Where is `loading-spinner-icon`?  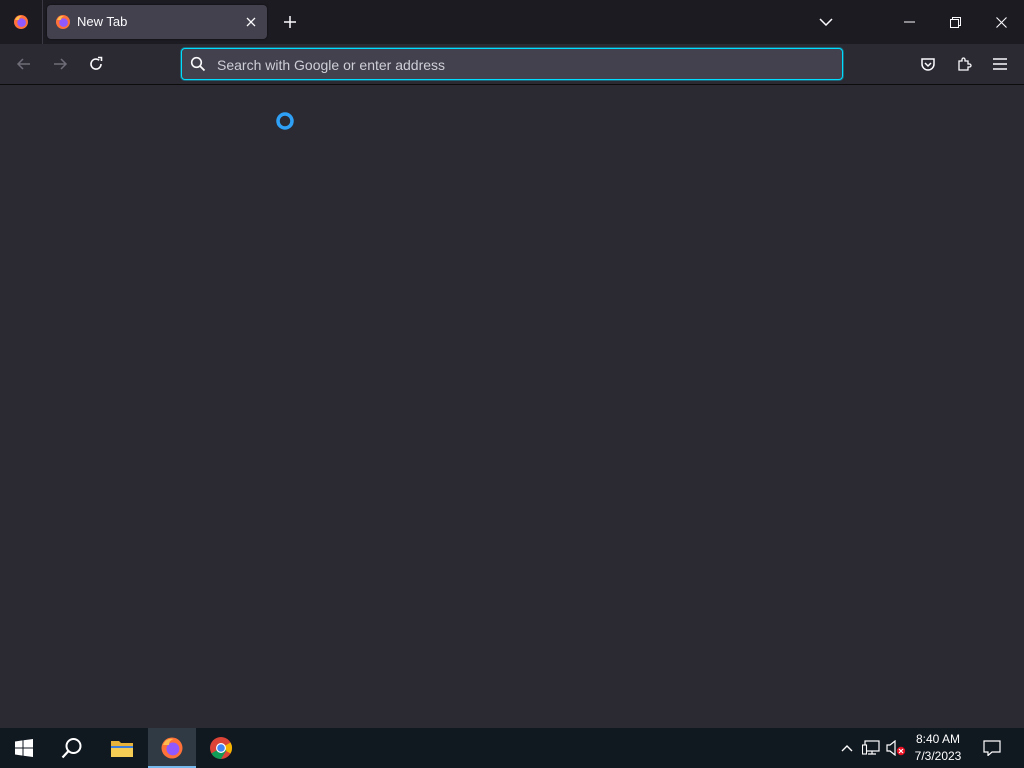
loading-spinner-icon is located at coordinates (285, 121).